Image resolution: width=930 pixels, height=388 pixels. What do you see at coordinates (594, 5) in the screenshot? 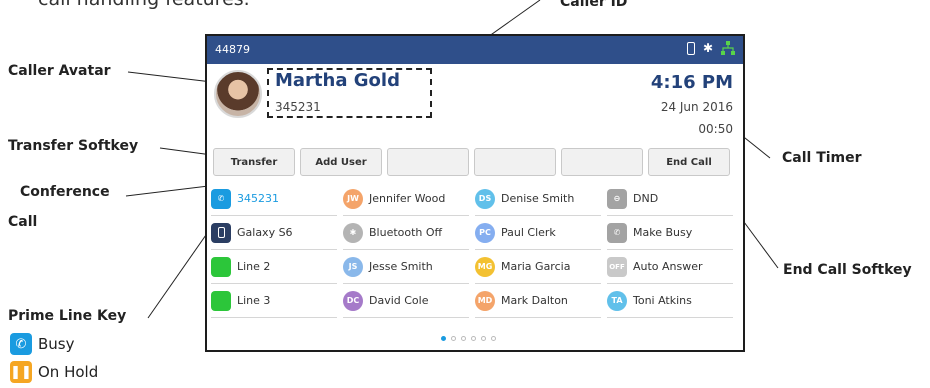
I see `caller-id-callout: Caller ID` at bounding box center [594, 5].